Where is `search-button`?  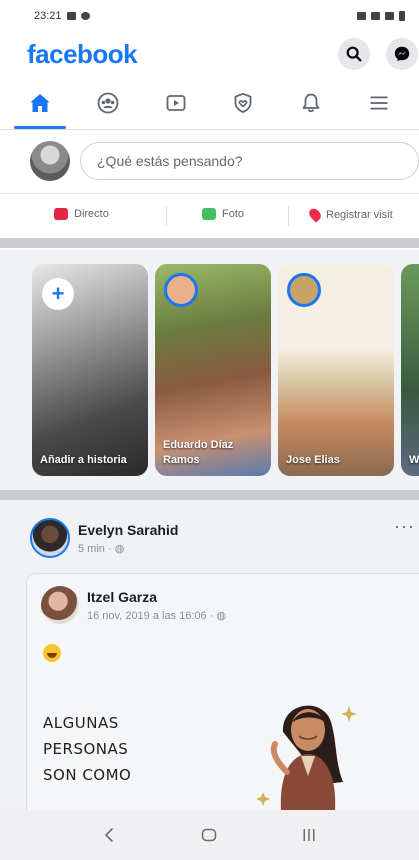 search-button is located at coordinates (354, 54).